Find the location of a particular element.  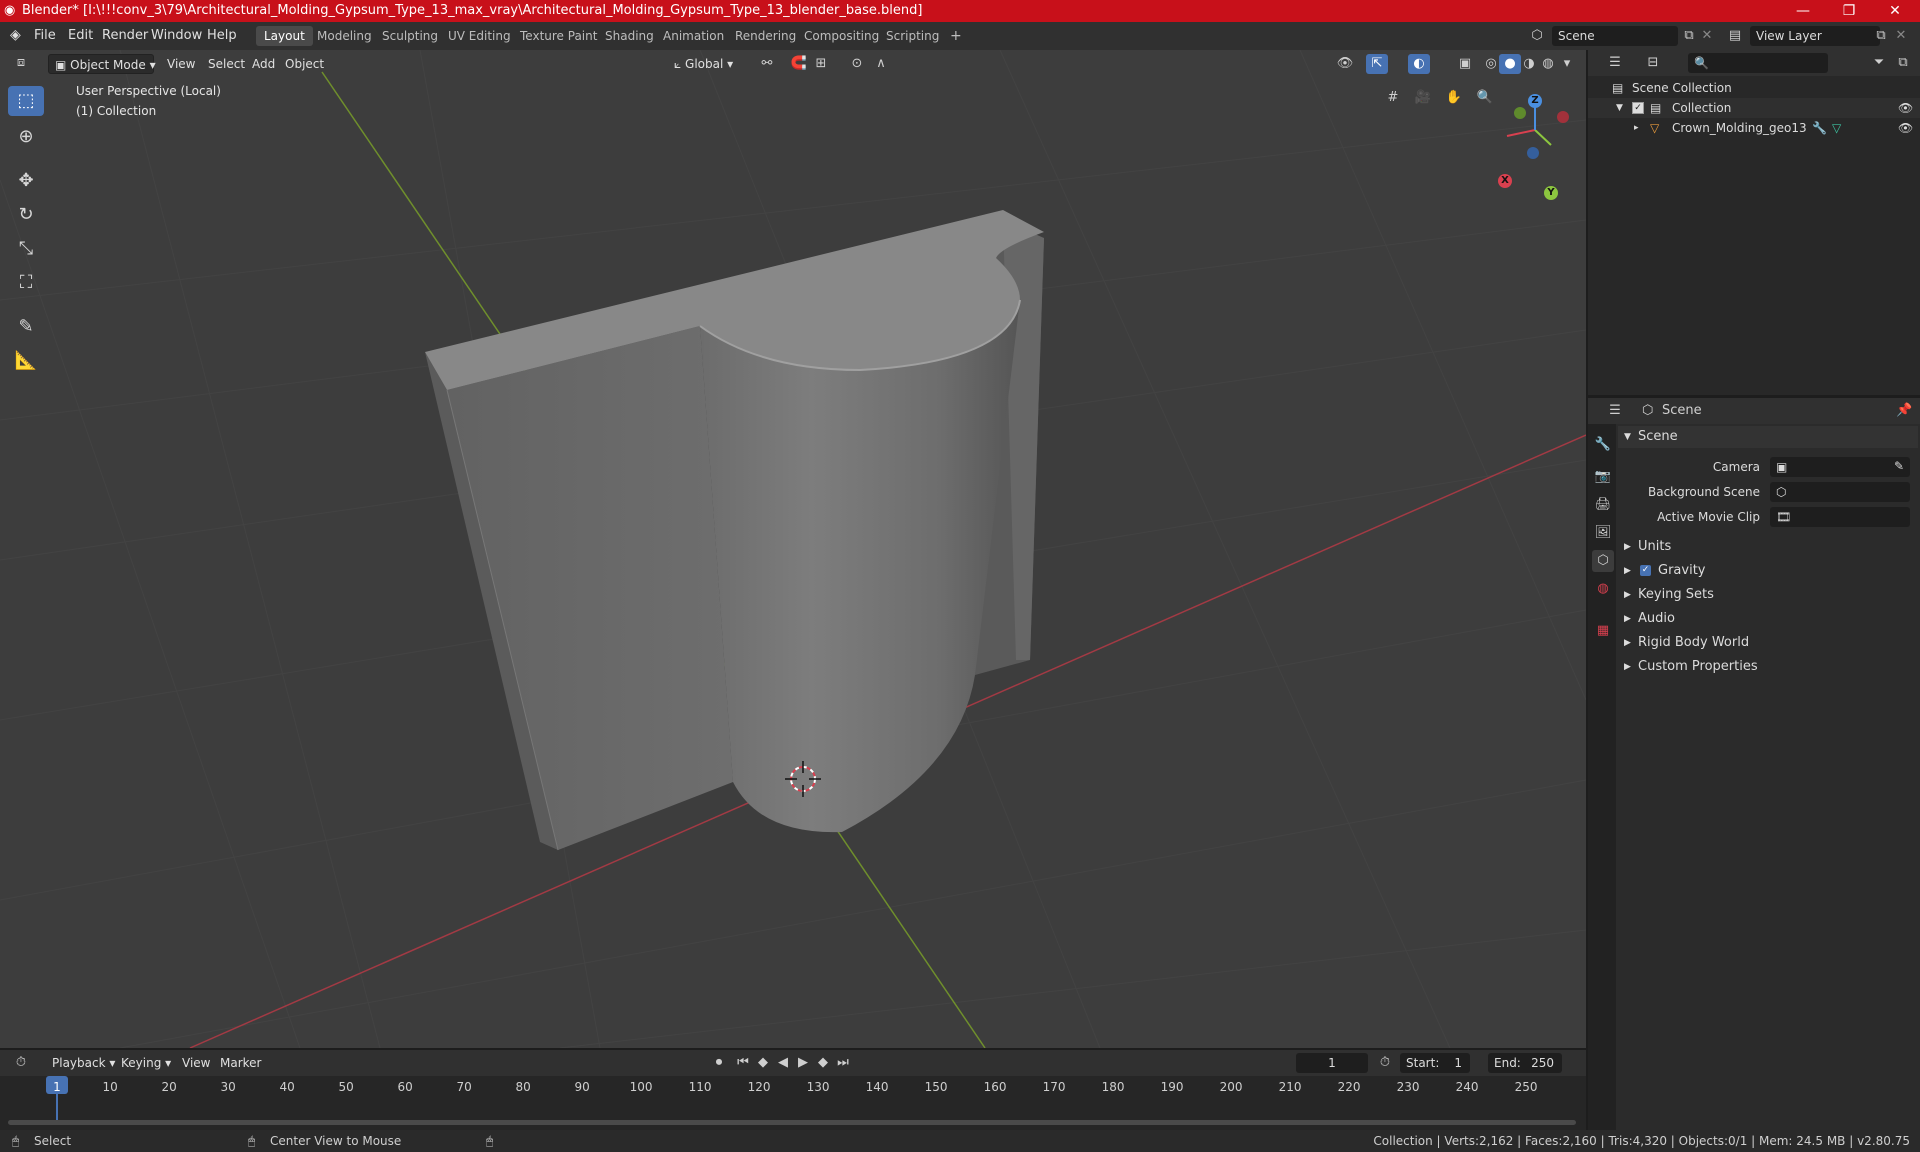

tab-compositing: Compositing is located at coordinates (841, 36).